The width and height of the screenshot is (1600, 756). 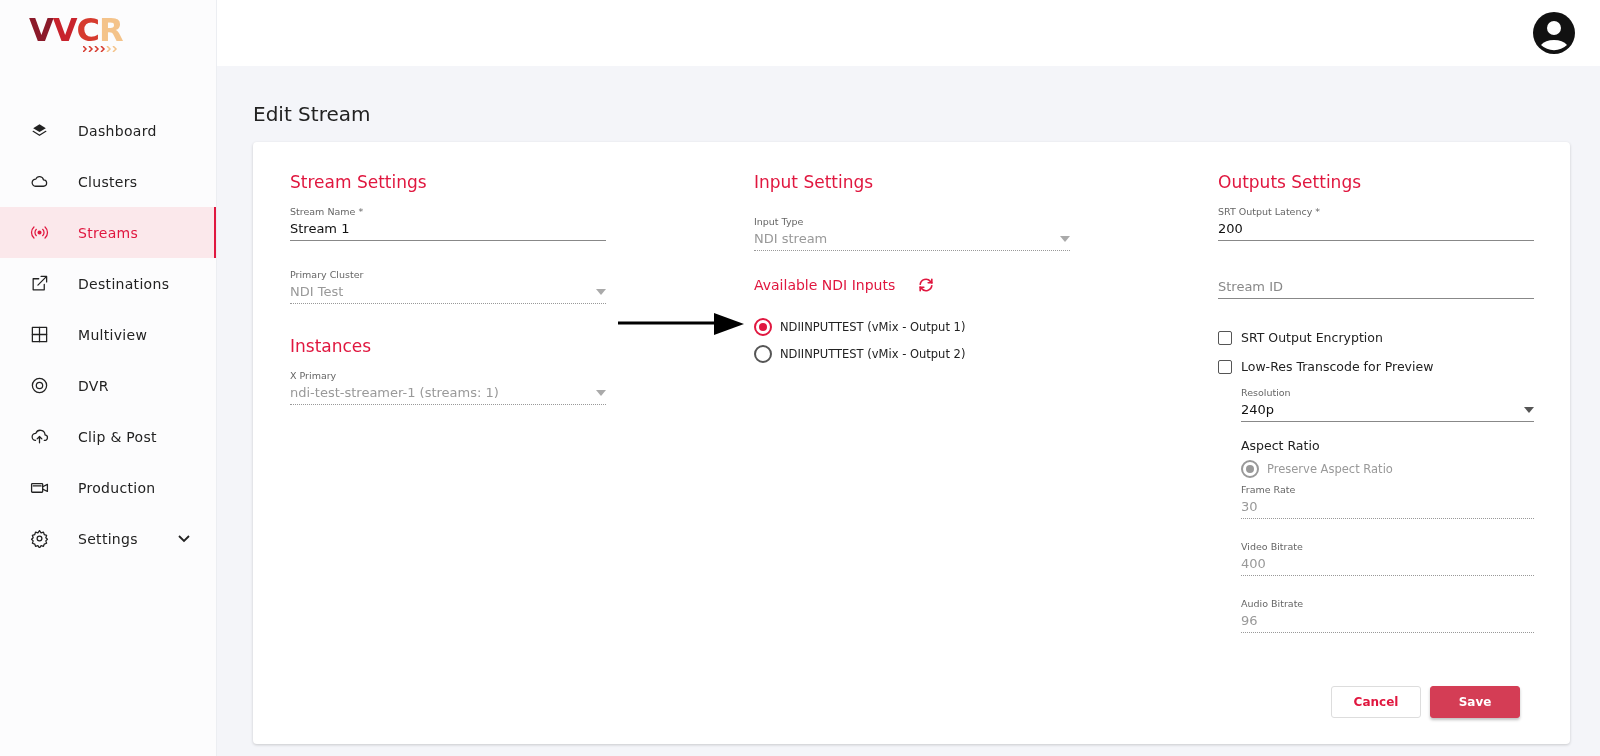 What do you see at coordinates (1337, 366) in the screenshot?
I see `checkbox-label: Low-Res Transcode for Preview` at bounding box center [1337, 366].